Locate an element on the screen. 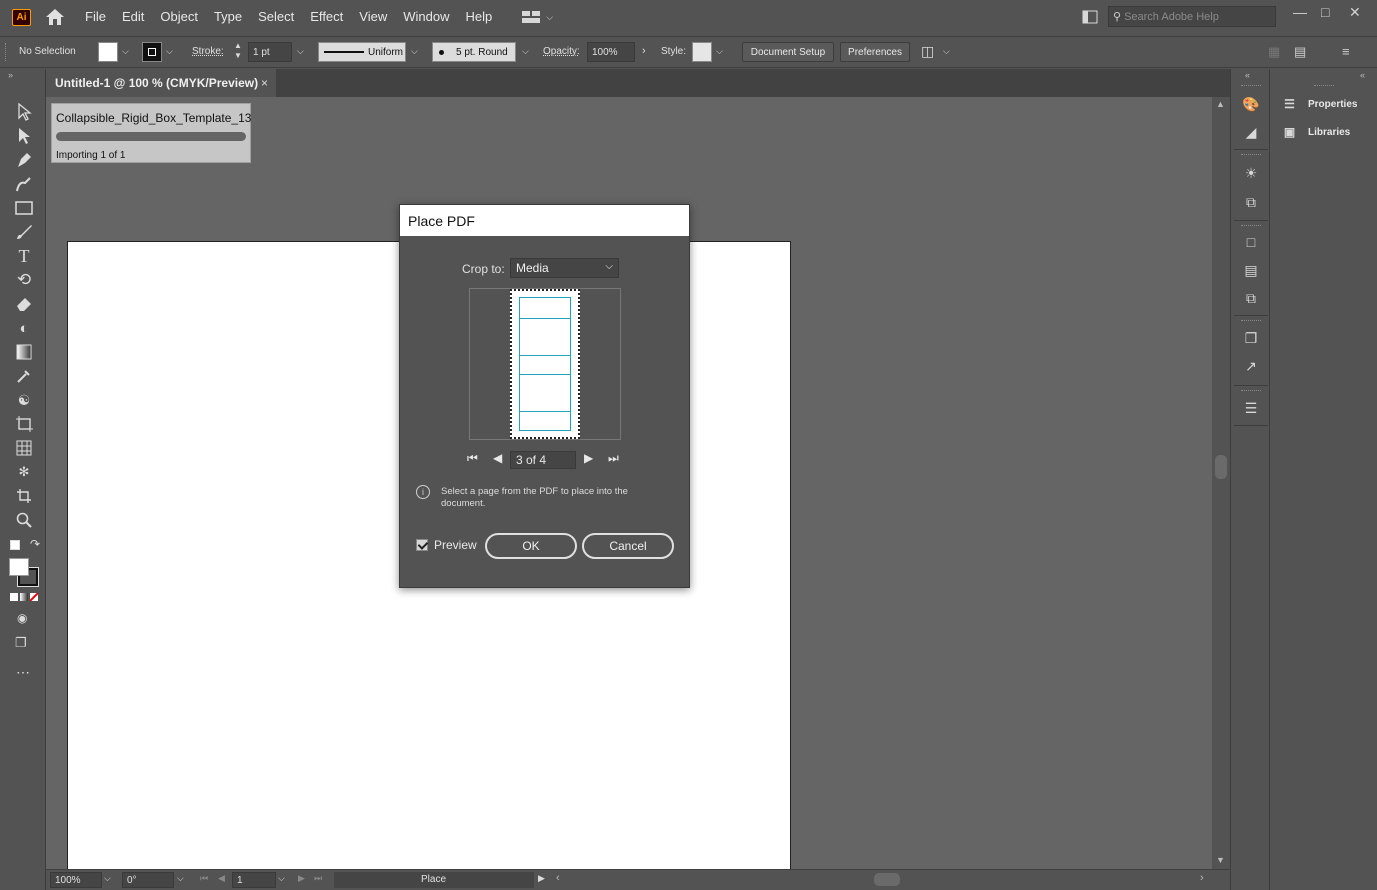 The height and width of the screenshot is (890, 1377). arrange-icon: ◫ is located at coordinates (927, 51).